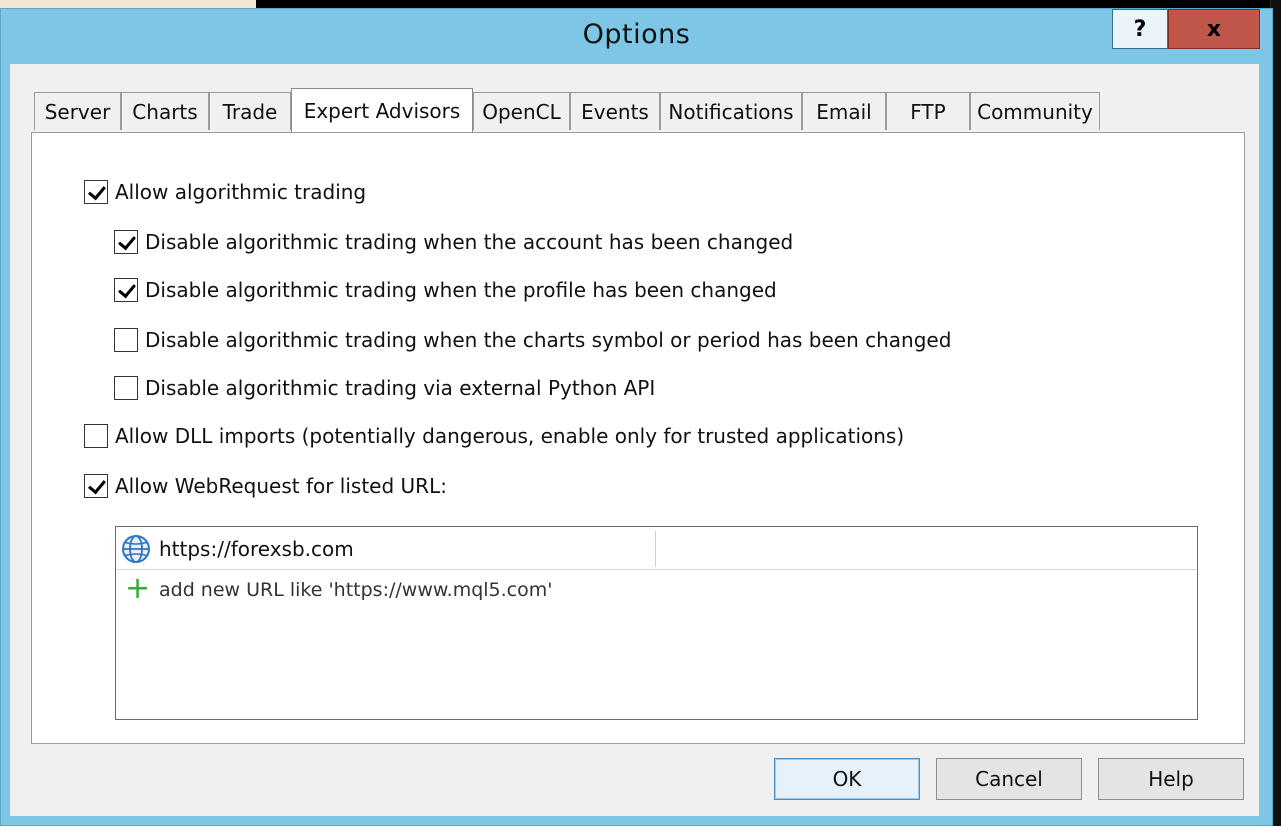  I want to click on url-text: https://forexsb.com, so click(256, 549).